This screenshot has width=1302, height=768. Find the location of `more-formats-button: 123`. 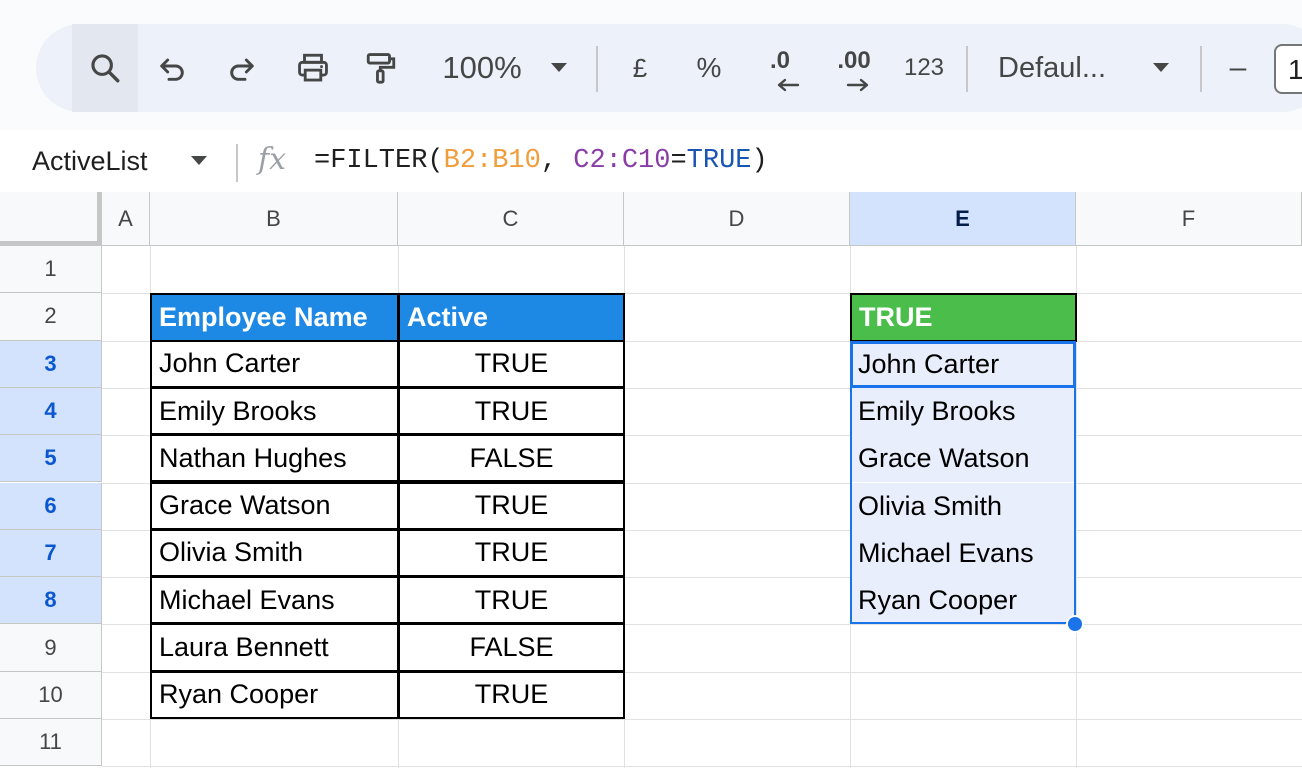

more-formats-button: 123 is located at coordinates (924, 68).